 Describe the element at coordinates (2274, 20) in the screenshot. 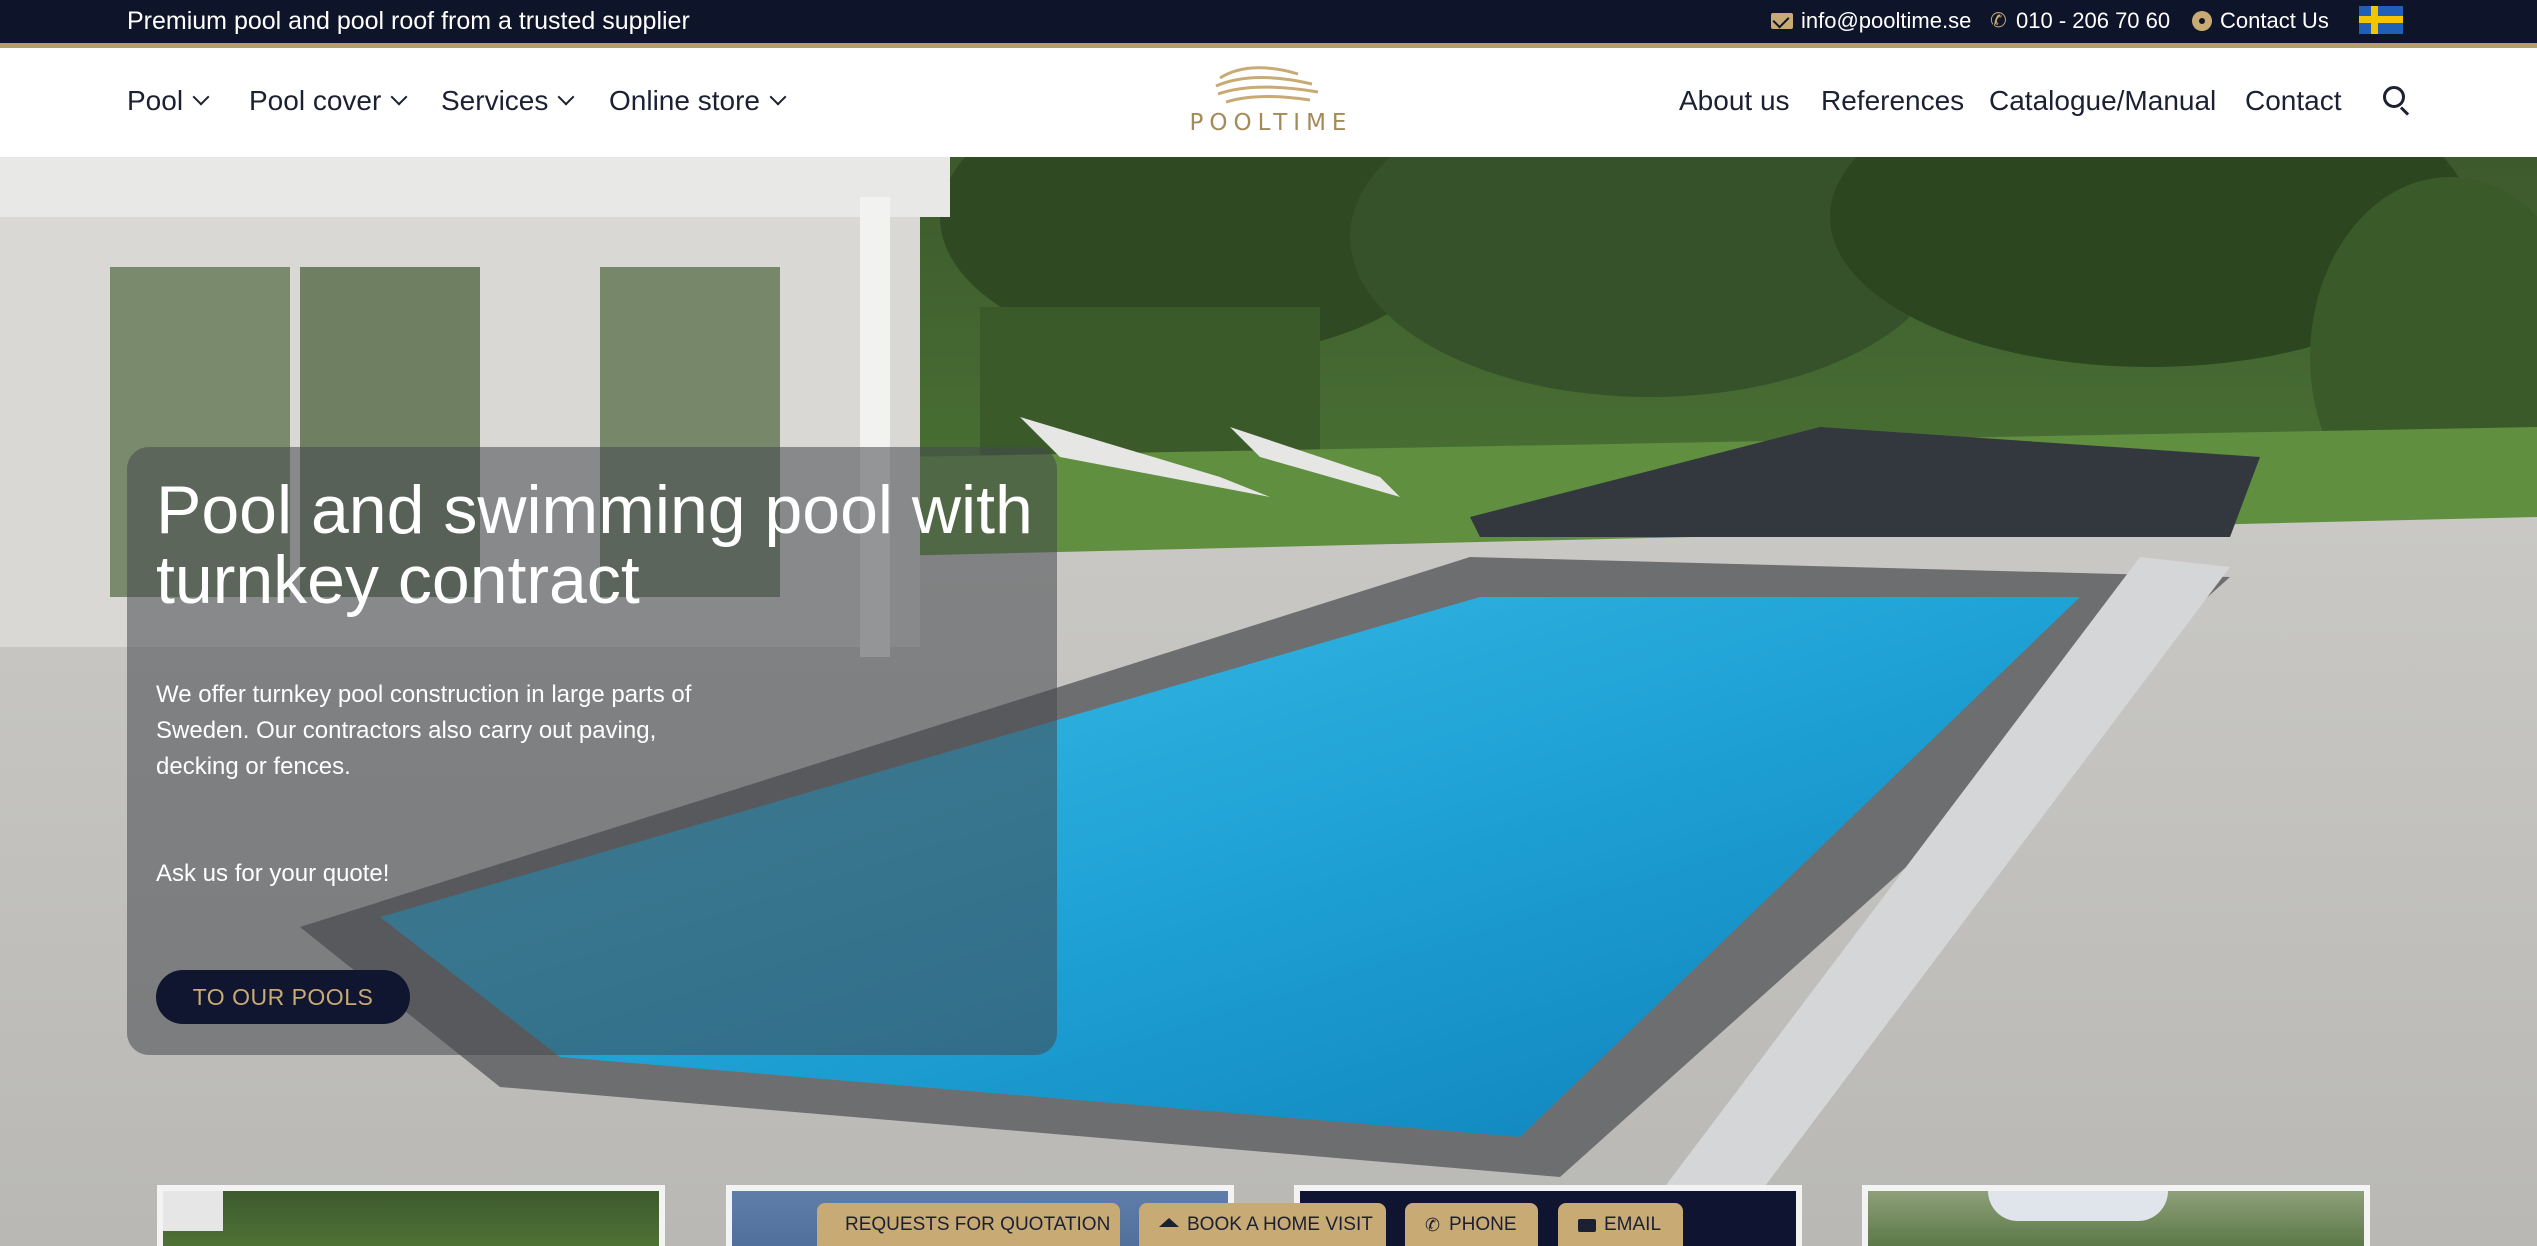

I see `topbar-contact-text: Contact Us` at that location.